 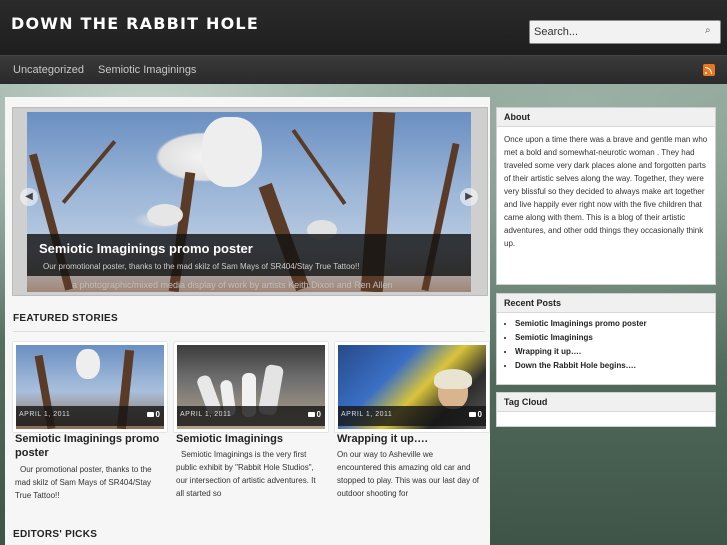 I want to click on search-input, so click(x=618, y=32).